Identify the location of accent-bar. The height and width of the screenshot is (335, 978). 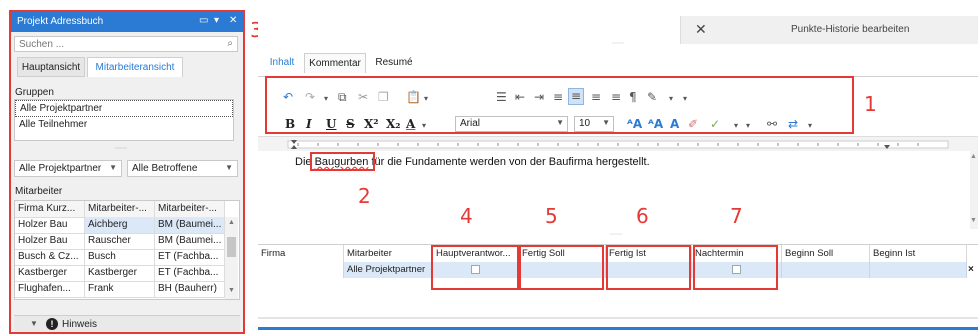
(618, 328).